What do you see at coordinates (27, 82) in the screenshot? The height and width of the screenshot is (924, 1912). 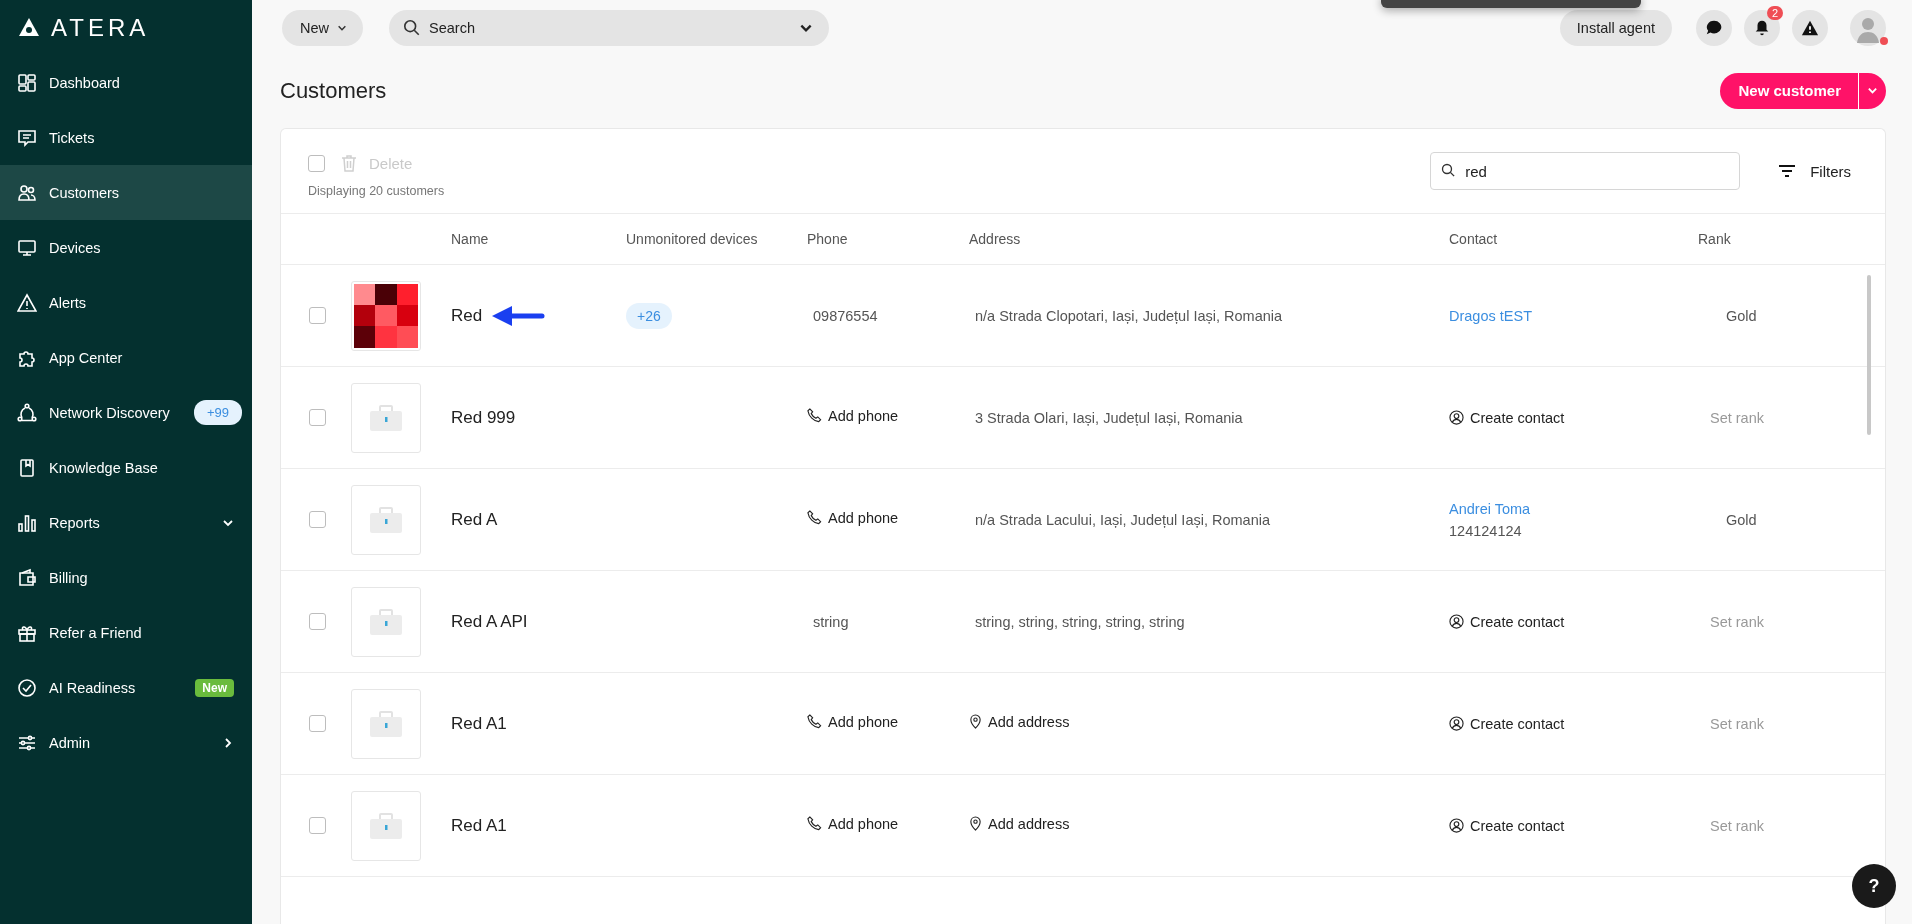 I see `dashboard-icon` at bounding box center [27, 82].